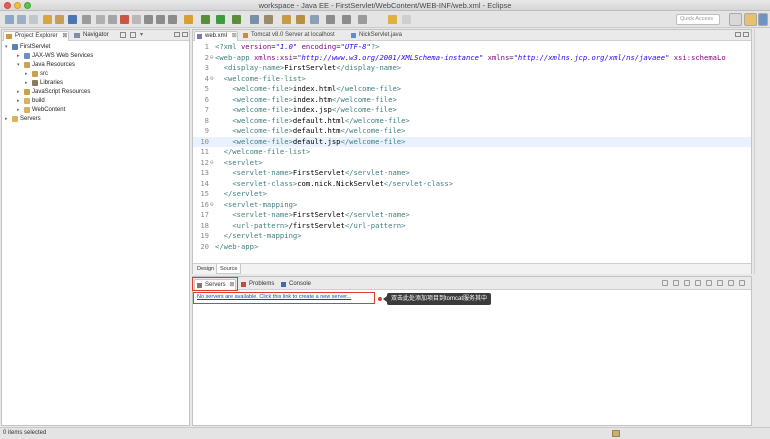  Describe the element at coordinates (254, 19) in the screenshot. I see `new-server-icon` at that location.